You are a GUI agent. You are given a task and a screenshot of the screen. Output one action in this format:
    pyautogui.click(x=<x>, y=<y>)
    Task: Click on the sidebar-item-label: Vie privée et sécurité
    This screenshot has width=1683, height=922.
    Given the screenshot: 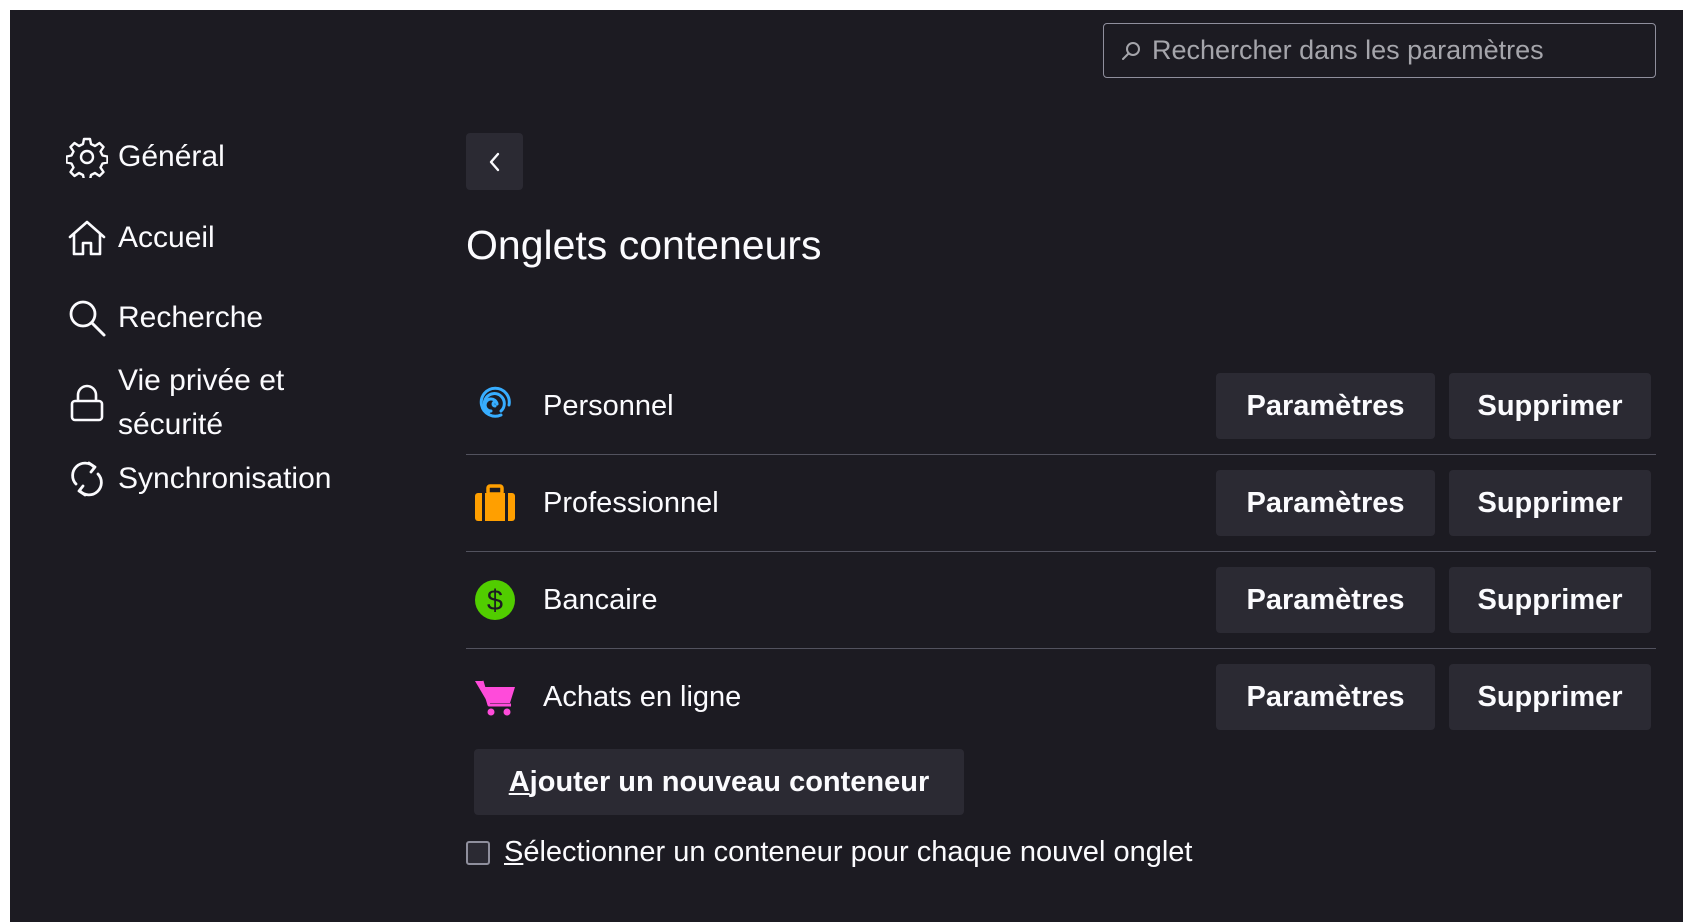 What is the action you would take?
    pyautogui.click(x=201, y=403)
    